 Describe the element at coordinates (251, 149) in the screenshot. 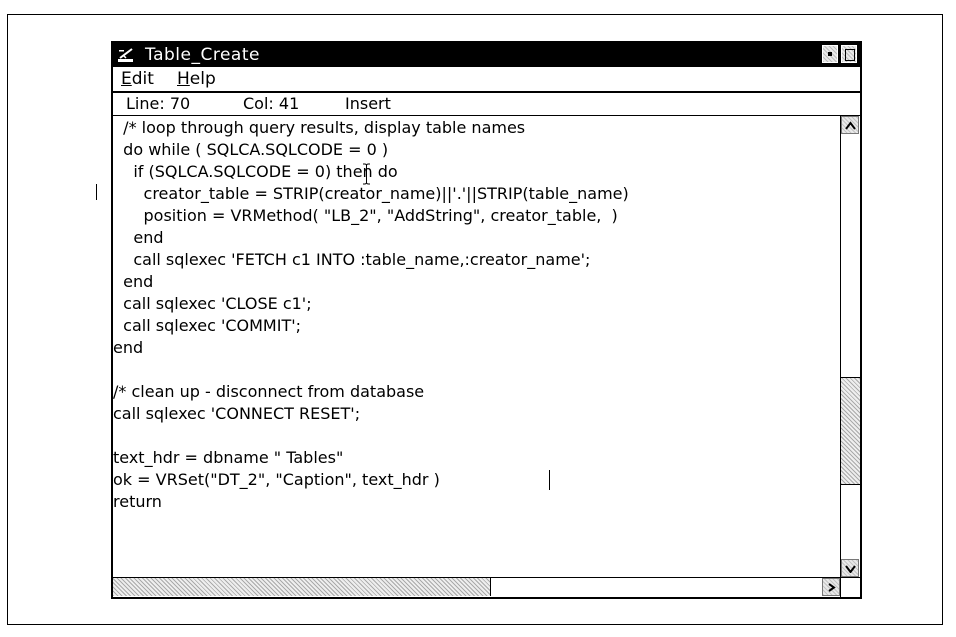

I see `code-line: do while ( SQLCA.SQLCODE = 0 )` at that location.